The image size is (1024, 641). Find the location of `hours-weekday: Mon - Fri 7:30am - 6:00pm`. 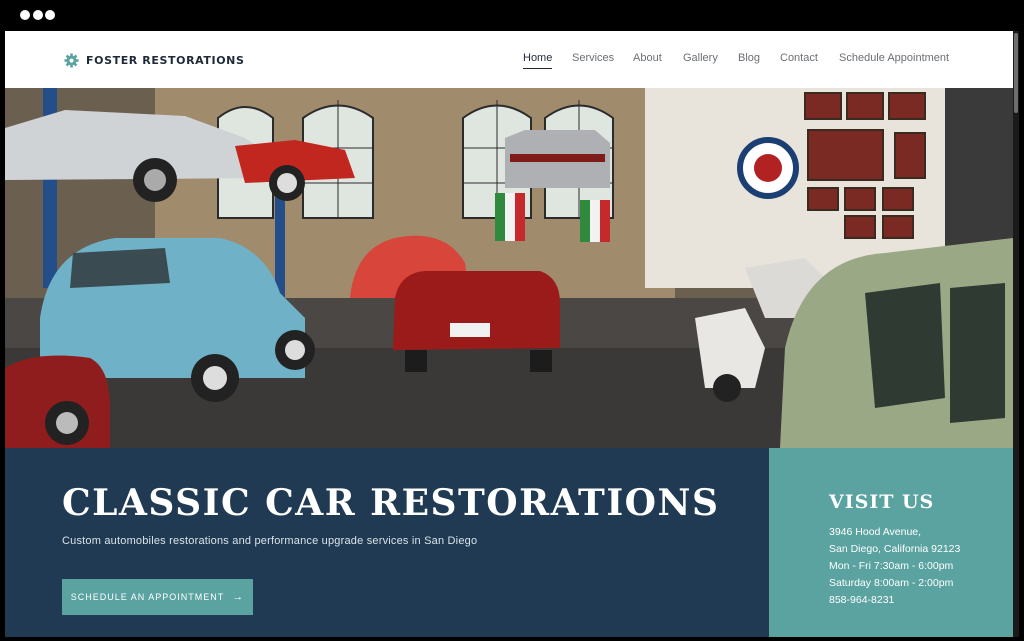

hours-weekday: Mon - Fri 7:30am - 6:00pm is located at coordinates (891, 566).